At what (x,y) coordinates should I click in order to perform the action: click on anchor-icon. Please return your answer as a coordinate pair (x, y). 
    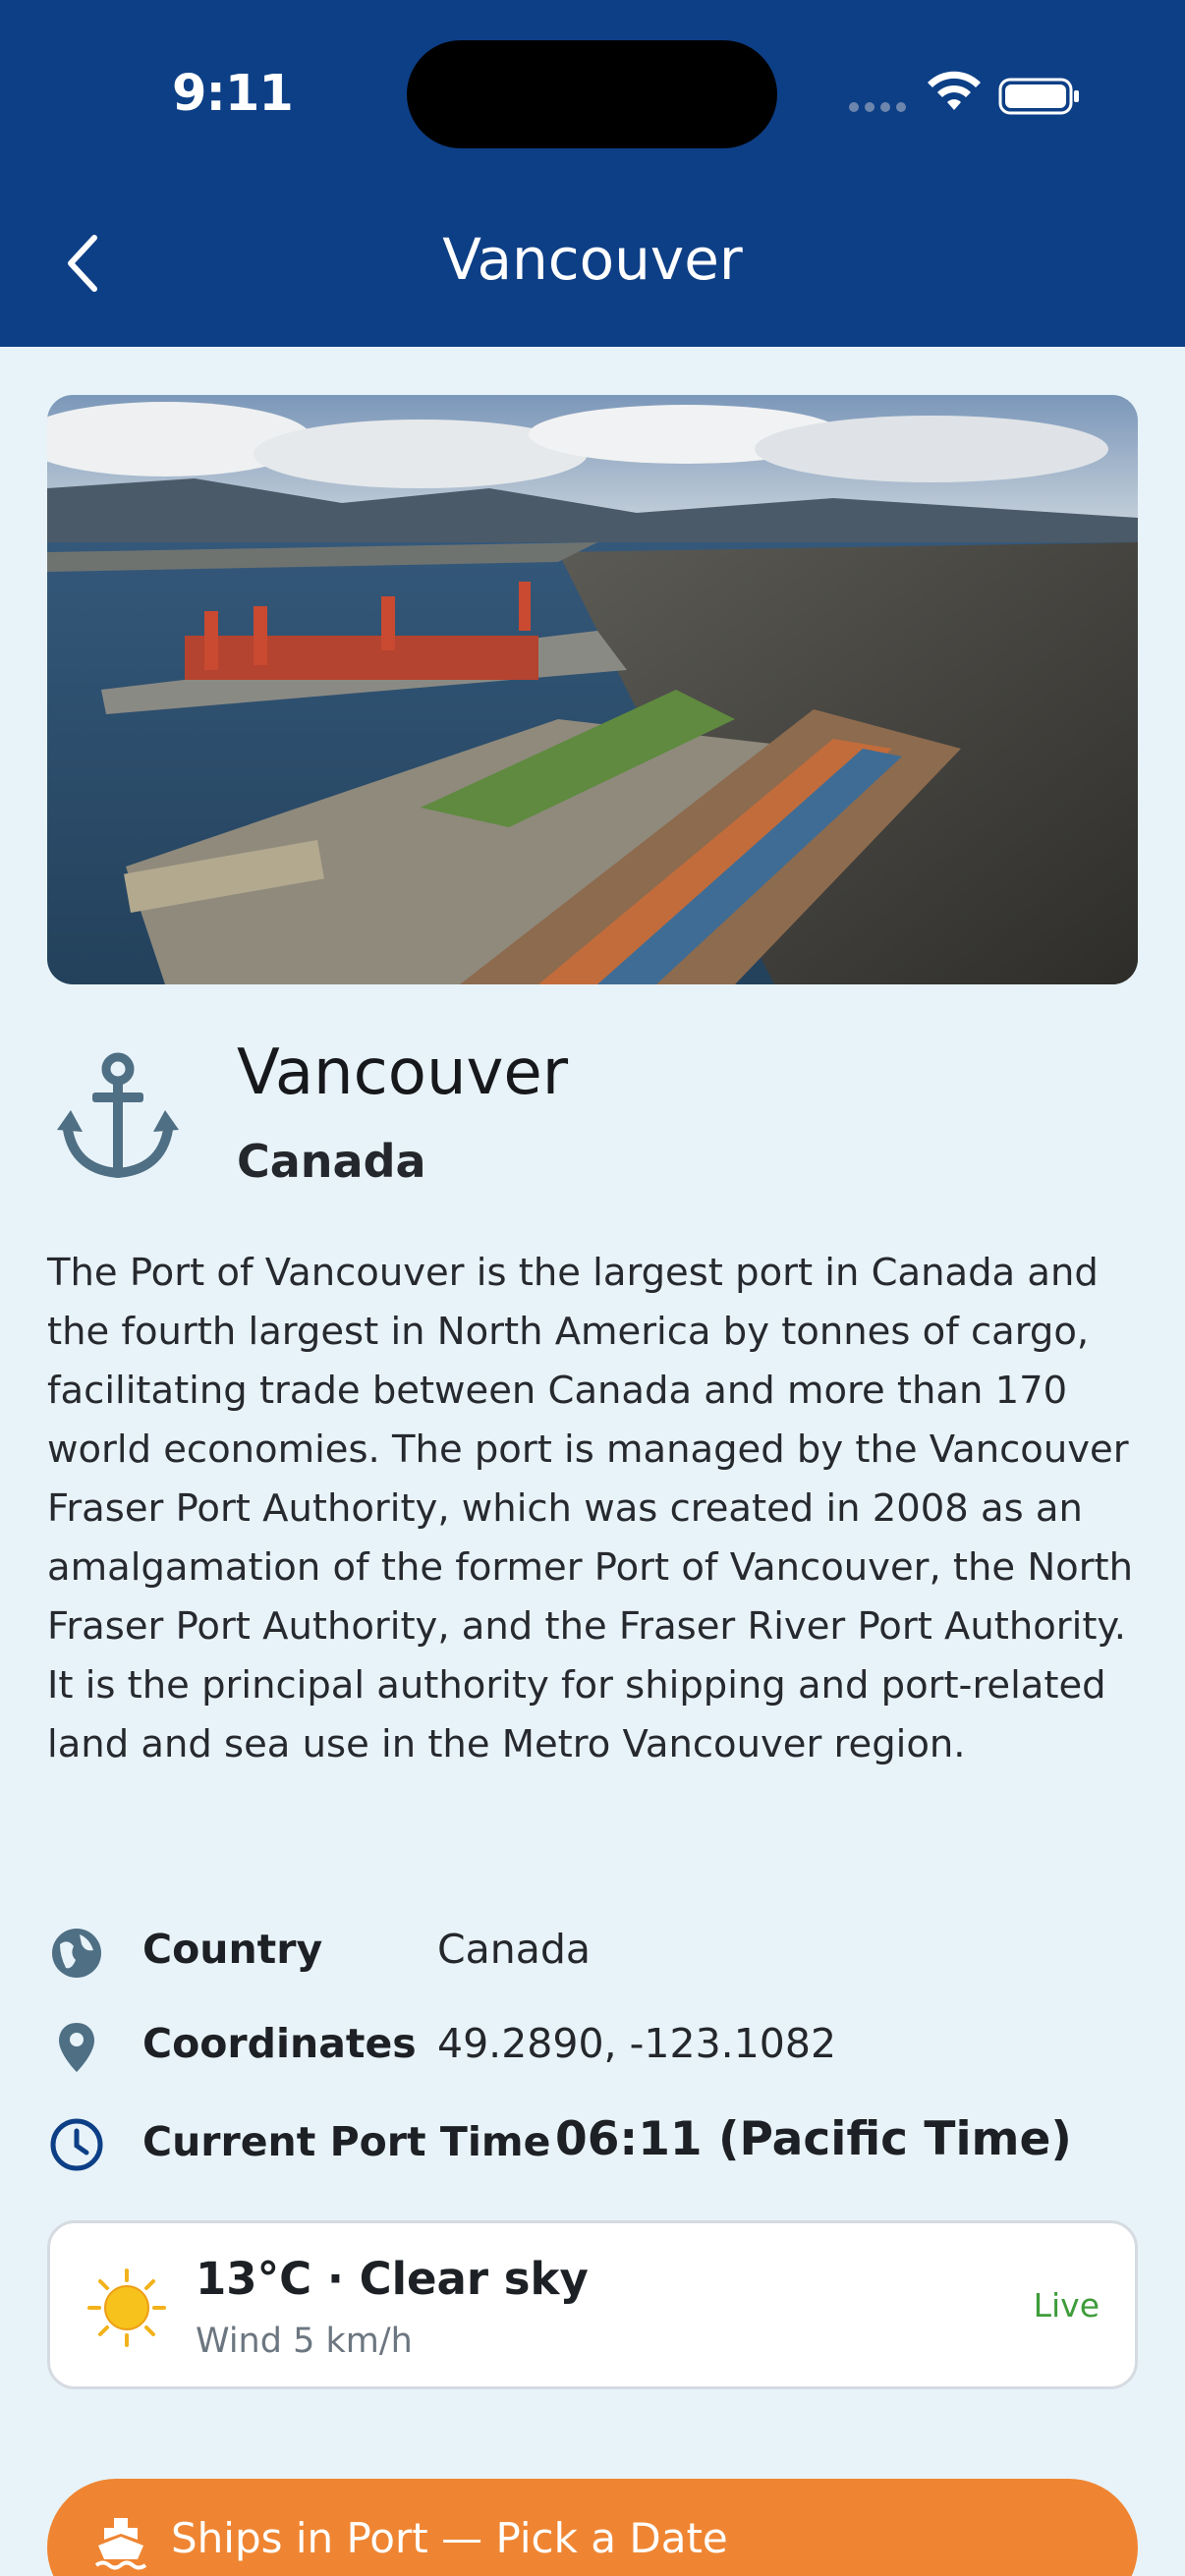
    Looking at the image, I should click on (118, 1115).